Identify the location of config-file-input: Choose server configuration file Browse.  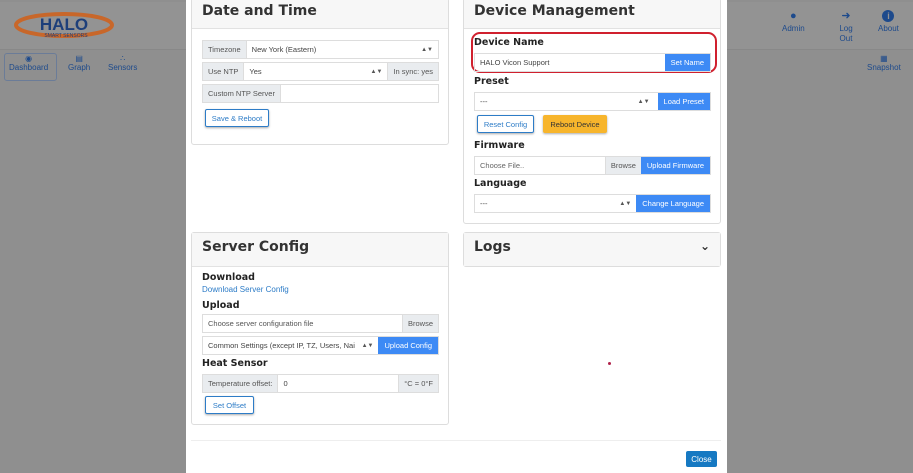
(320, 323).